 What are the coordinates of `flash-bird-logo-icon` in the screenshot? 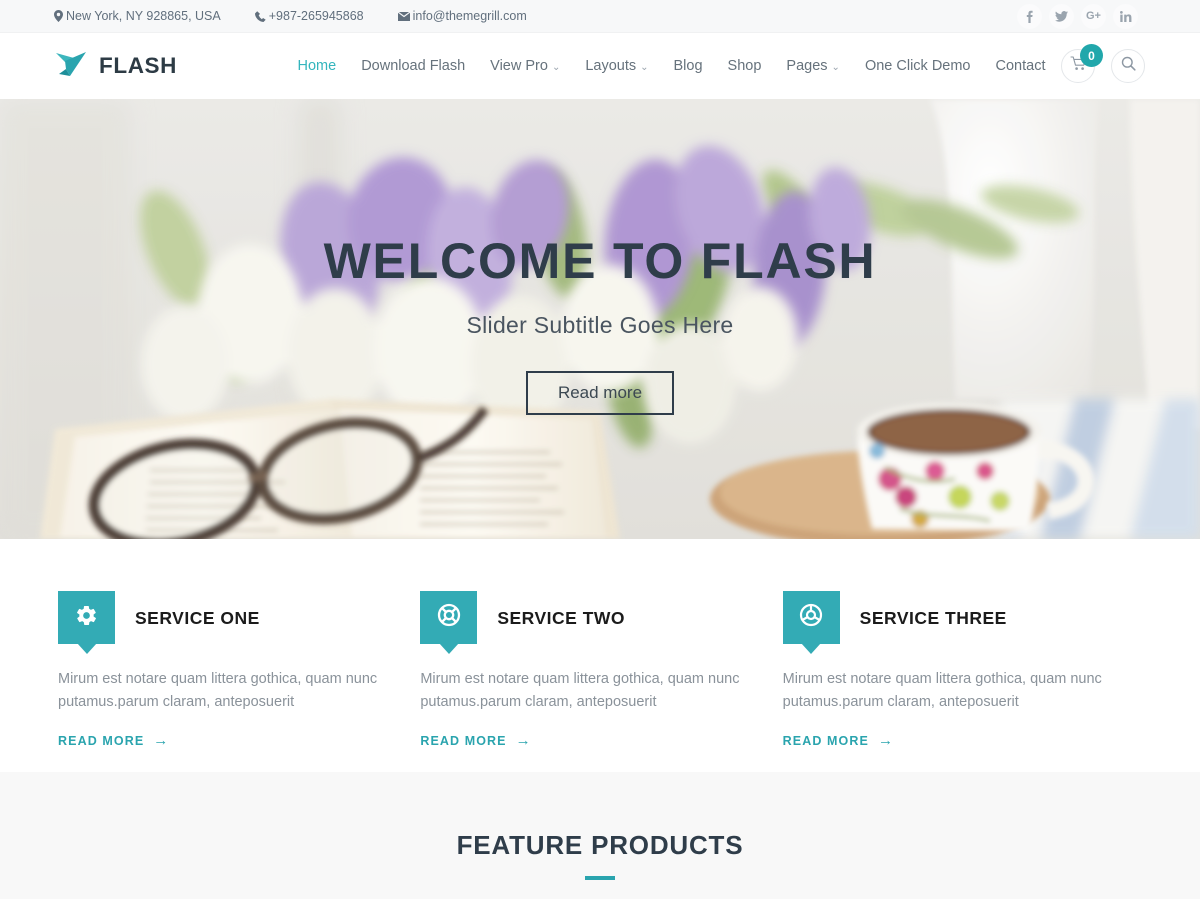 It's located at (71, 66).